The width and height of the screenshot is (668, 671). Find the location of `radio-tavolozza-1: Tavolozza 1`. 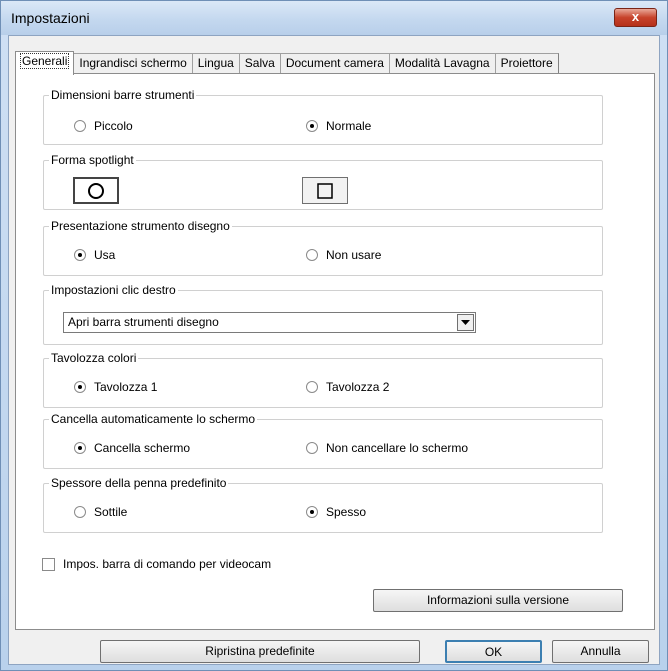

radio-tavolozza-1: Tavolozza 1 is located at coordinates (115, 387).